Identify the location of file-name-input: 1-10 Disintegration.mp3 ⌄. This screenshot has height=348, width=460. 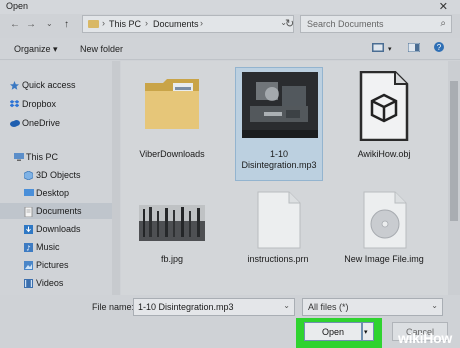
(214, 307).